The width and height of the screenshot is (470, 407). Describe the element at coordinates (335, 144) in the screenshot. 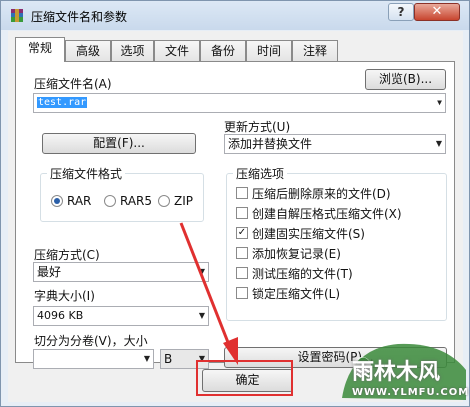

I see `update-mode-select: 添加并替换文件 ▼` at that location.